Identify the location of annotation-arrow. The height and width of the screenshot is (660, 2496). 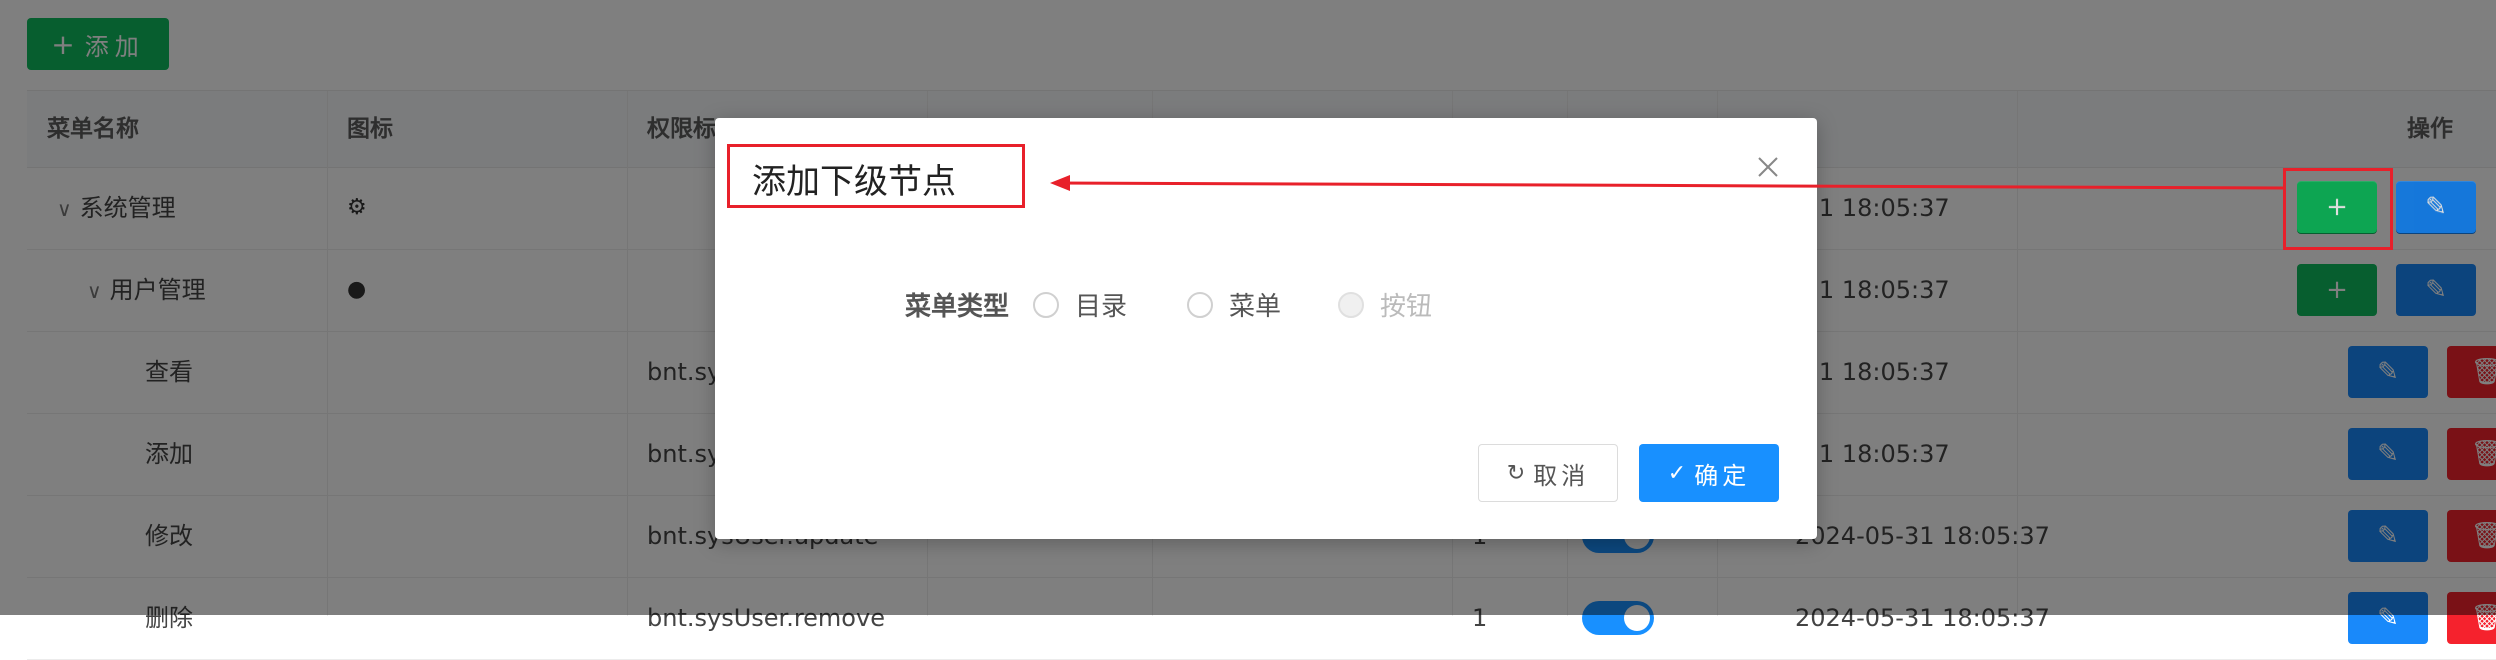
(1667, 183).